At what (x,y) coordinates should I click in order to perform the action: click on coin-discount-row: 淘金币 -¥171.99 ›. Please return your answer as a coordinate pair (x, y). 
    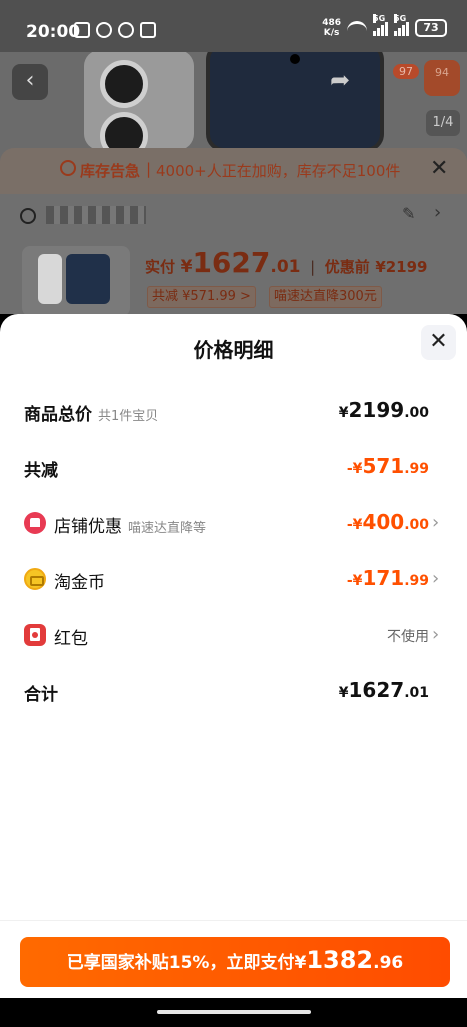
    Looking at the image, I should click on (233, 580).